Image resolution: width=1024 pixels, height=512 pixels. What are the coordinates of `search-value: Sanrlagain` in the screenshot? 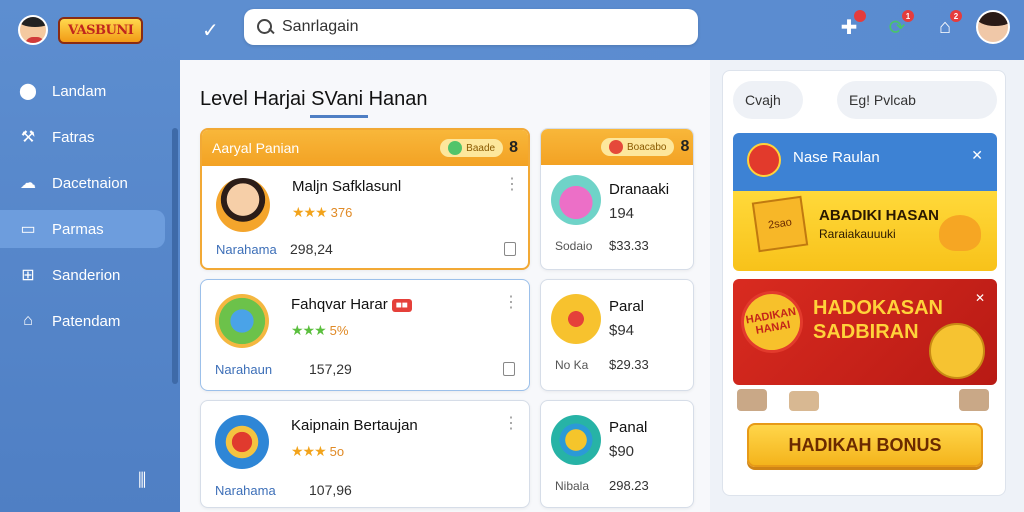 It's located at (320, 26).